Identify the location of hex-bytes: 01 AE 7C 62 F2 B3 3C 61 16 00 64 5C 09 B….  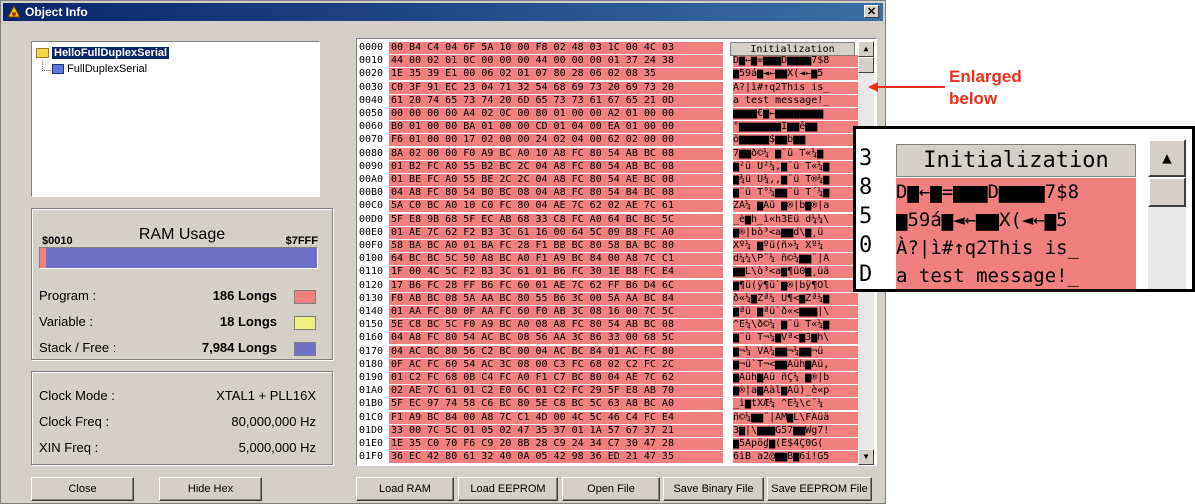
(556, 232).